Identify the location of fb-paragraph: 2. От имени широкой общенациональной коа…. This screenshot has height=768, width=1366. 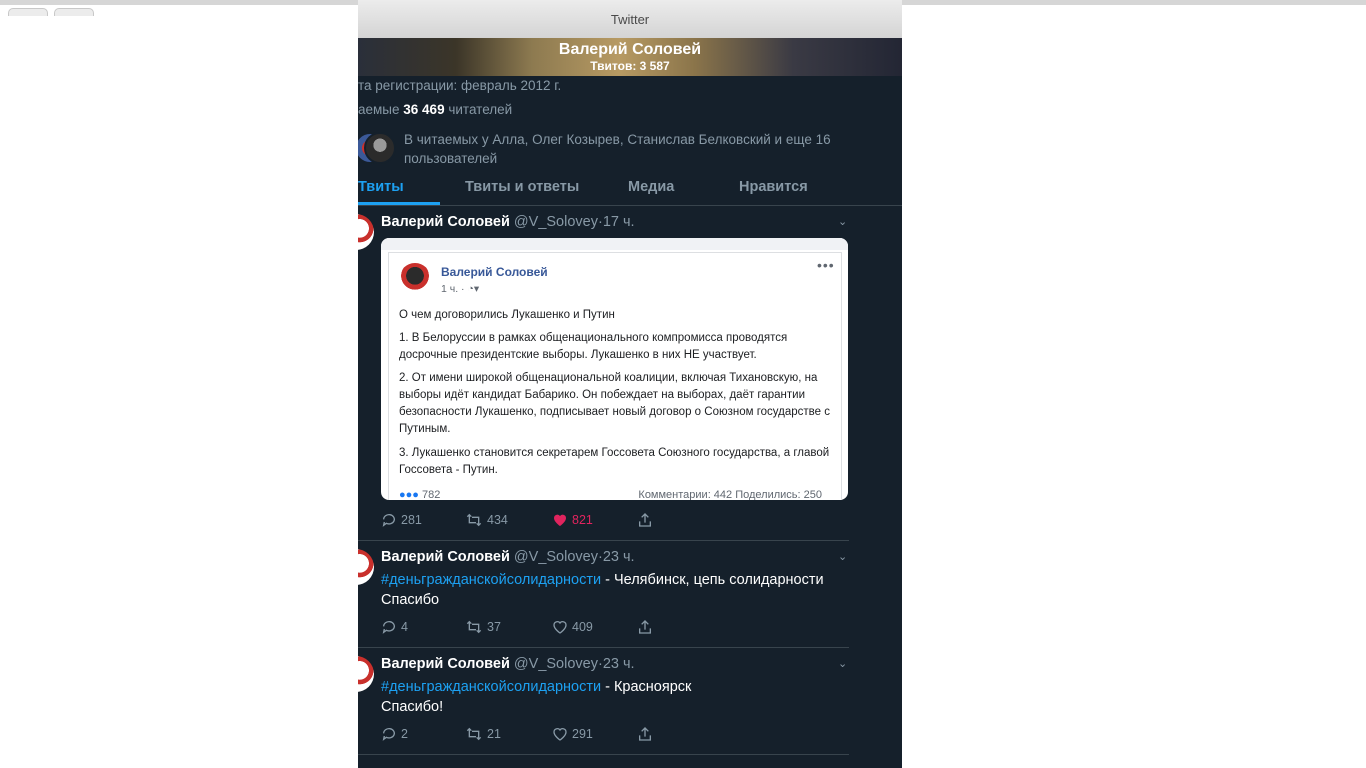
(615, 403).